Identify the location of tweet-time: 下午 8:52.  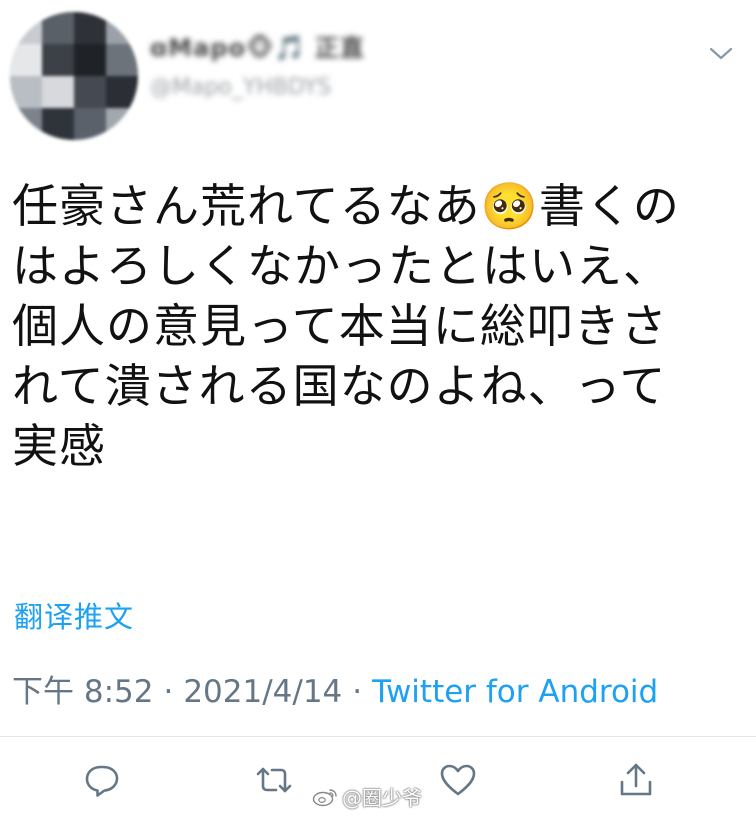
(83, 692).